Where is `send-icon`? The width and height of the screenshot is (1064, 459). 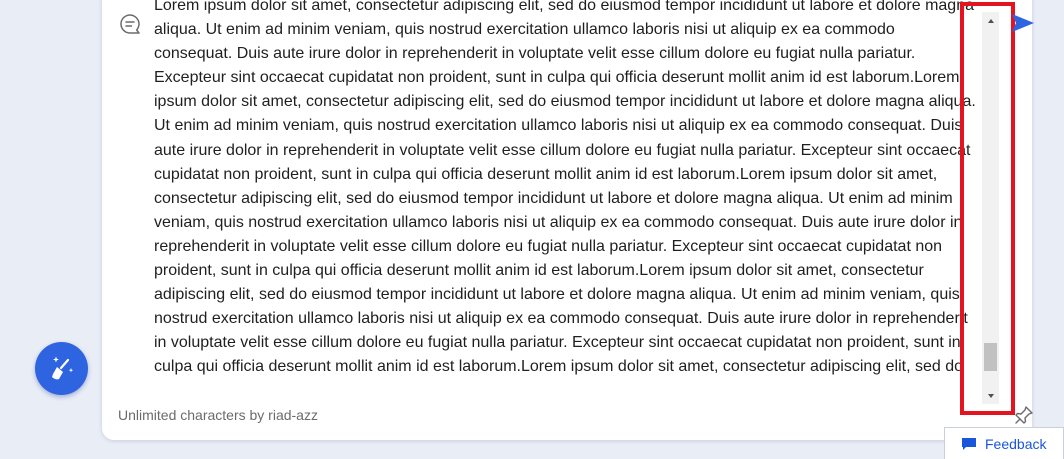 send-icon is located at coordinates (1023, 23).